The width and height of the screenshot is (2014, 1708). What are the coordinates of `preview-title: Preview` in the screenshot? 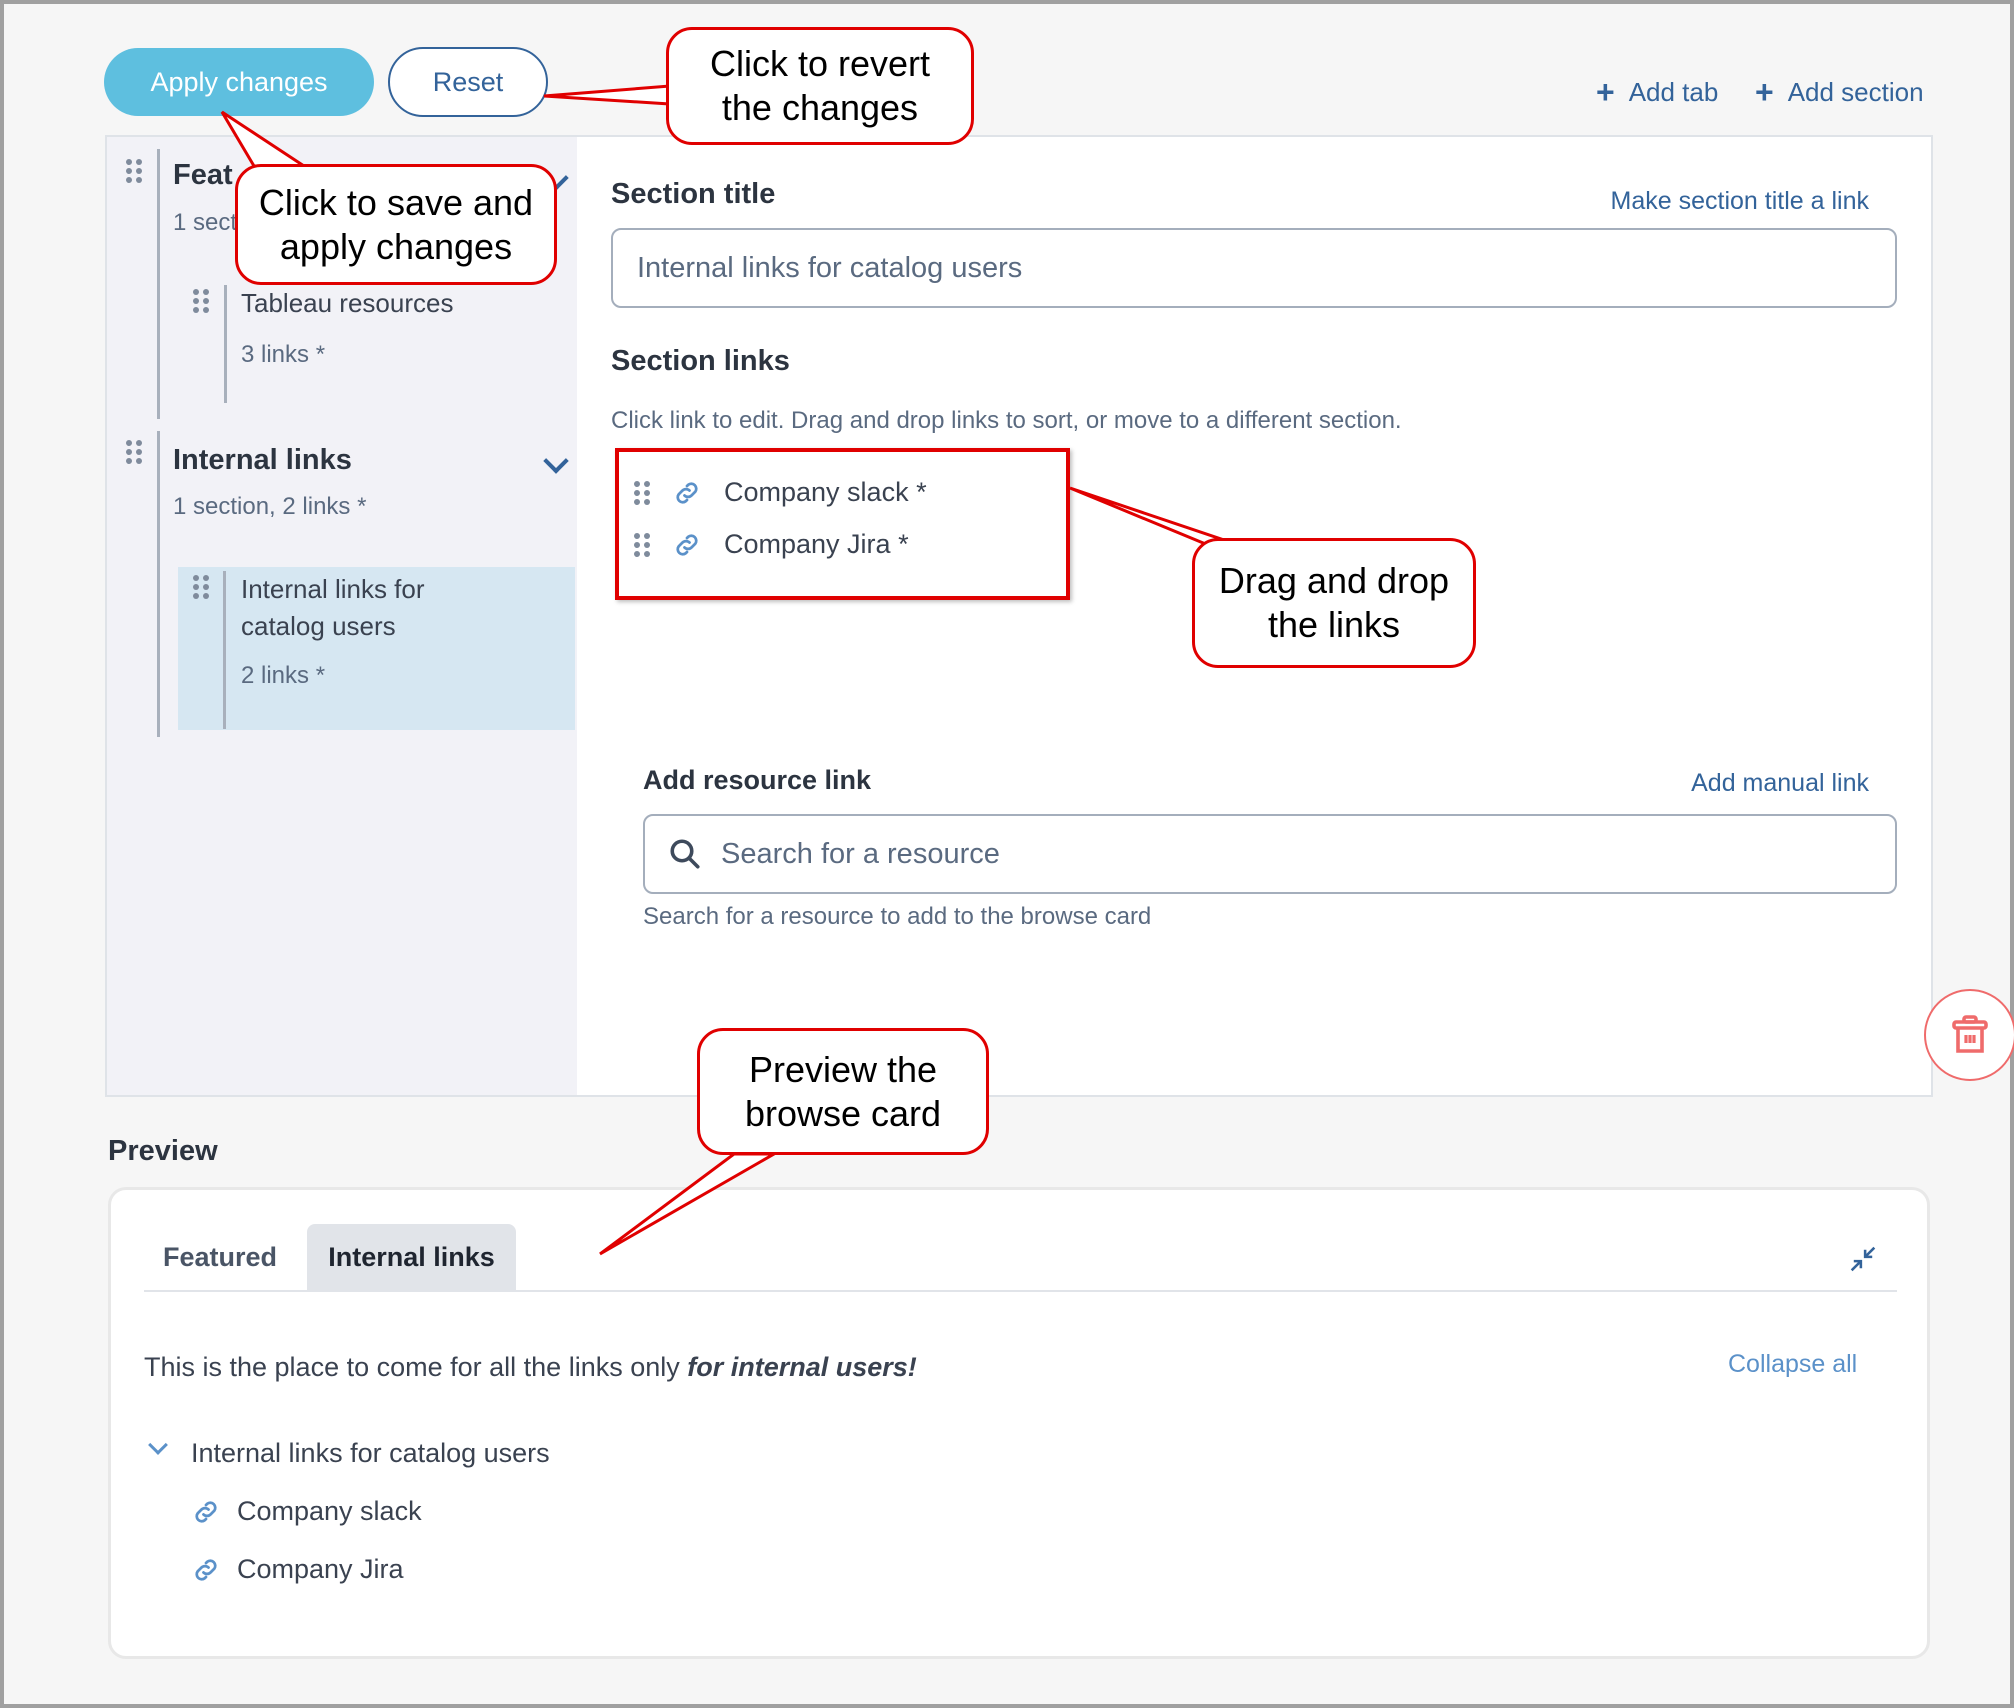 It's located at (163, 1151).